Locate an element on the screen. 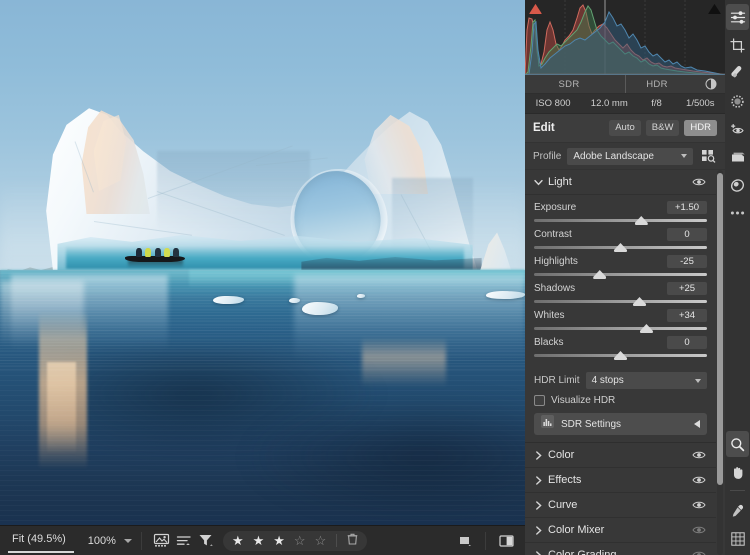  profile-browser-icon is located at coordinates (708, 156).